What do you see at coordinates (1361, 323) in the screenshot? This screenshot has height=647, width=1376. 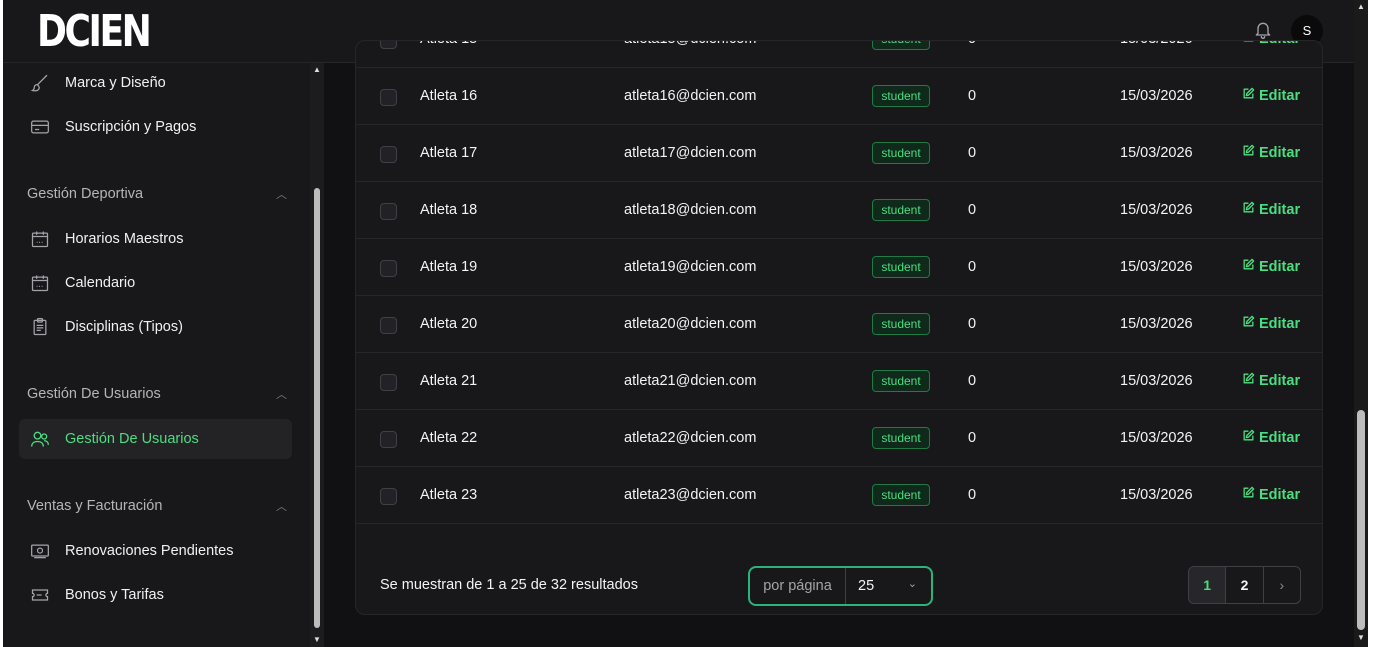 I see `window-scrollbar: ▲ ▼` at bounding box center [1361, 323].